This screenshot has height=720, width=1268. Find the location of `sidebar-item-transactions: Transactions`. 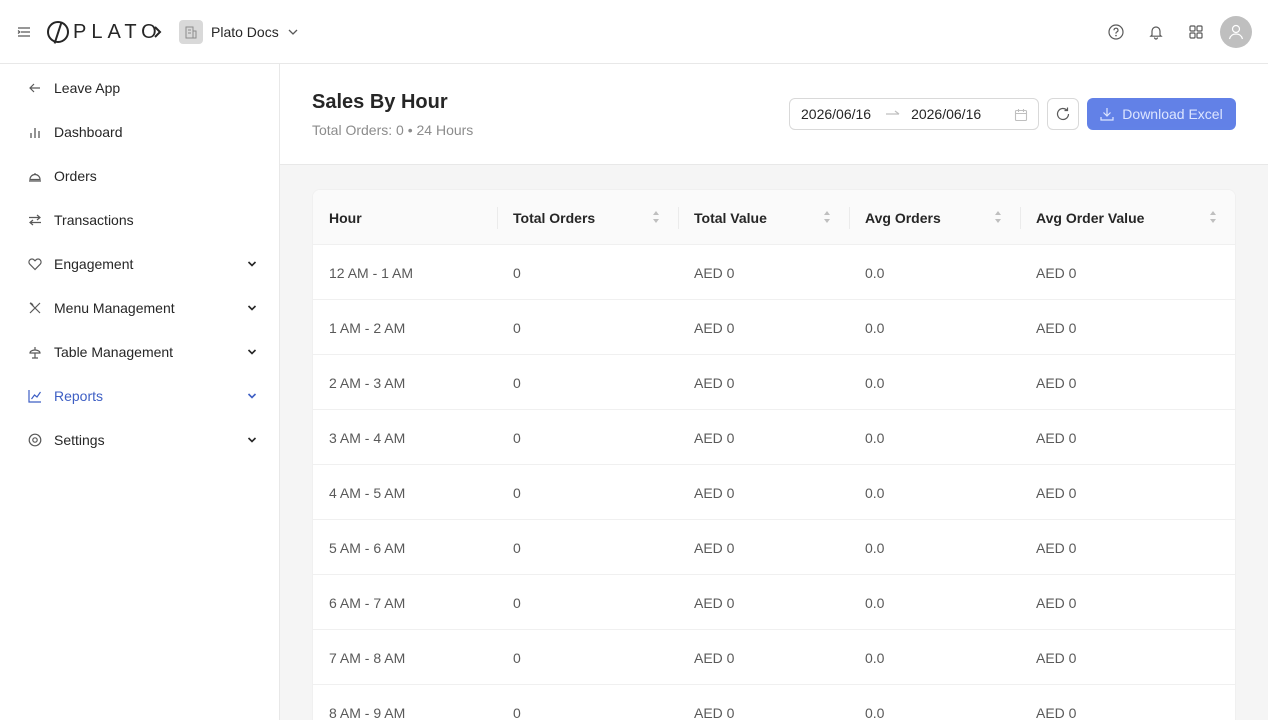

sidebar-item-transactions: Transactions is located at coordinates (139, 220).